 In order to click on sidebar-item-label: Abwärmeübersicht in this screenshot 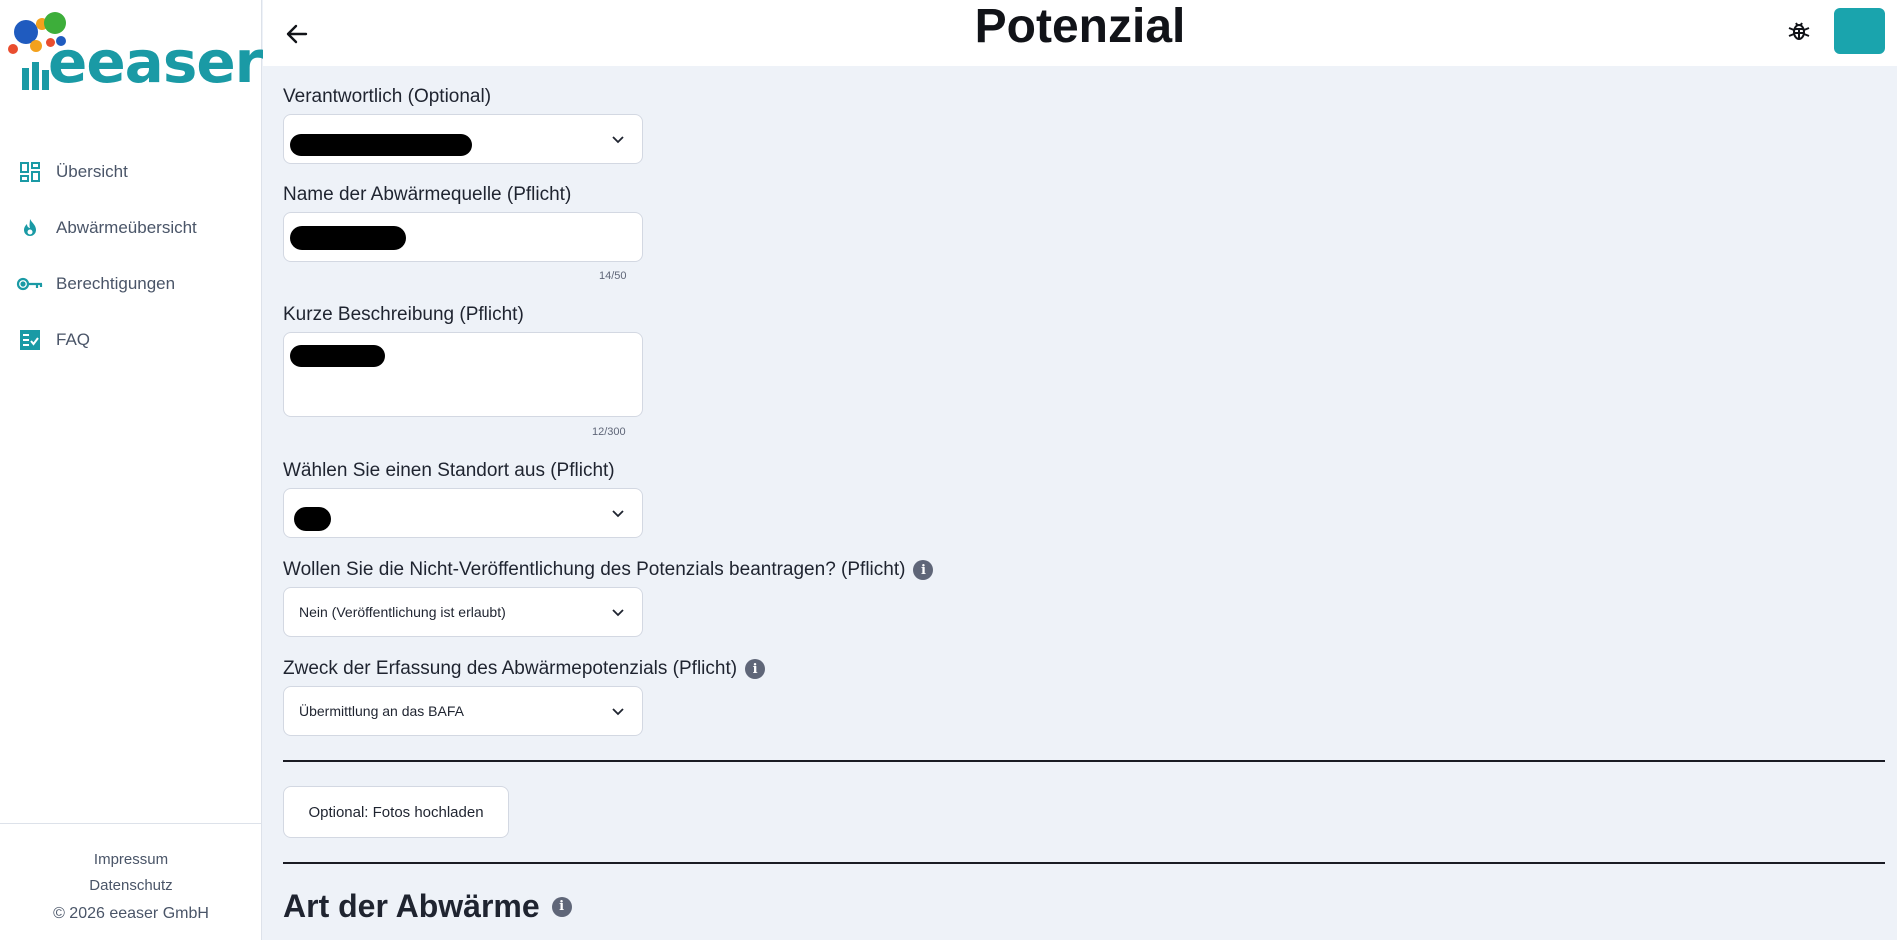, I will do `click(126, 227)`.